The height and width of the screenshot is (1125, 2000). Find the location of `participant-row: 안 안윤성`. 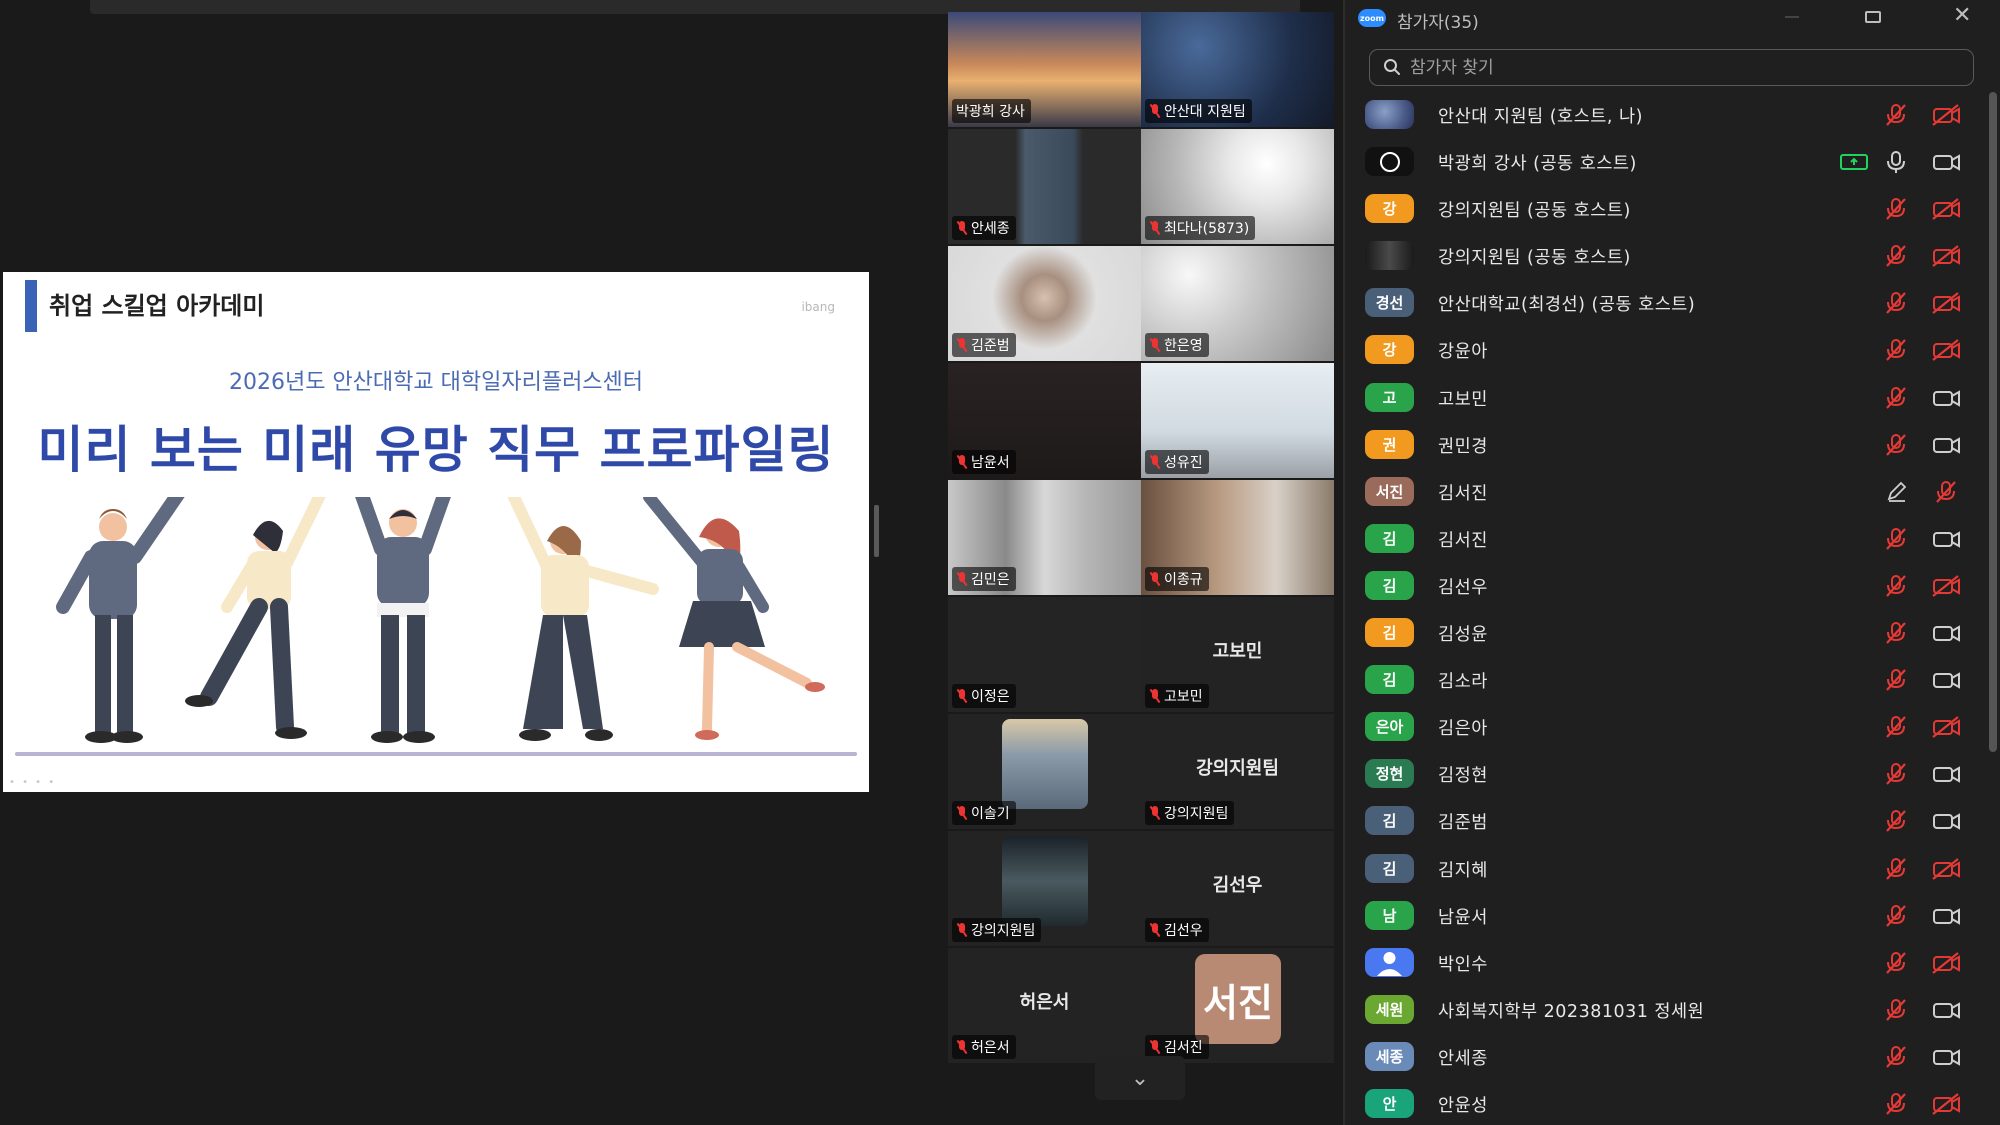

participant-row: 안 안윤성 is located at coordinates (1665, 1102).